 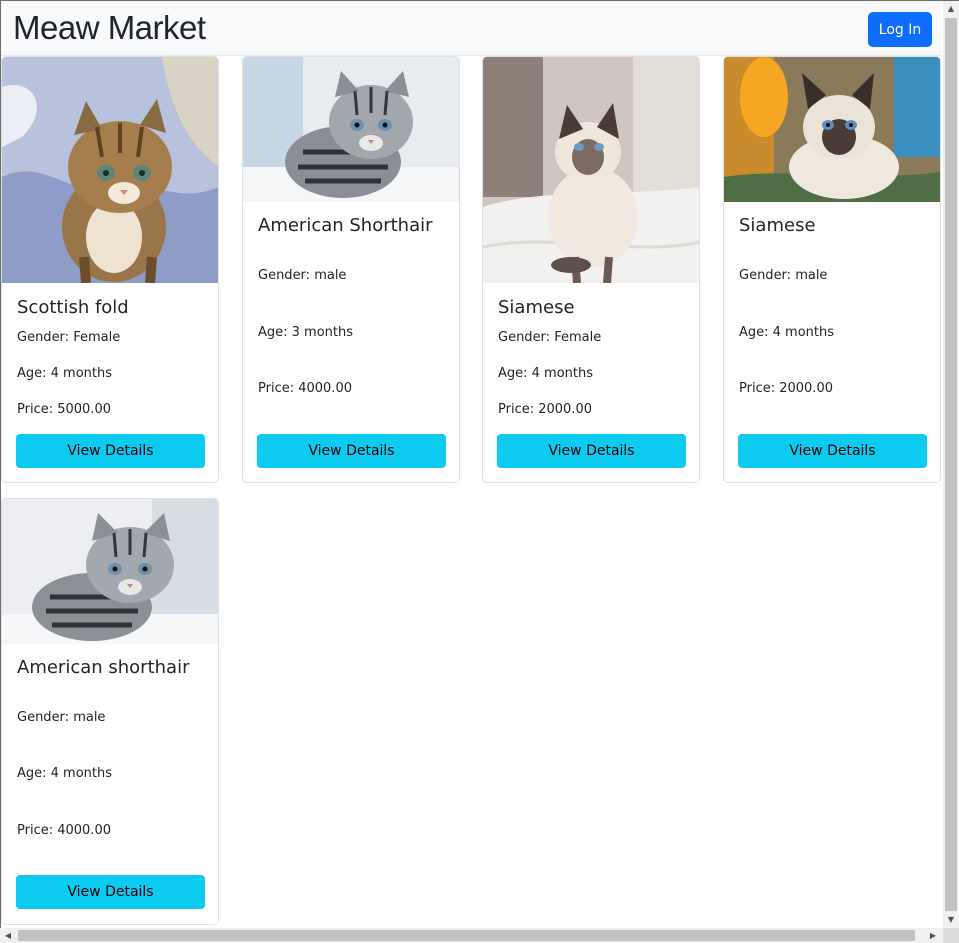 What do you see at coordinates (306, 332) in the screenshot?
I see `cat-age: Age: 3 months` at bounding box center [306, 332].